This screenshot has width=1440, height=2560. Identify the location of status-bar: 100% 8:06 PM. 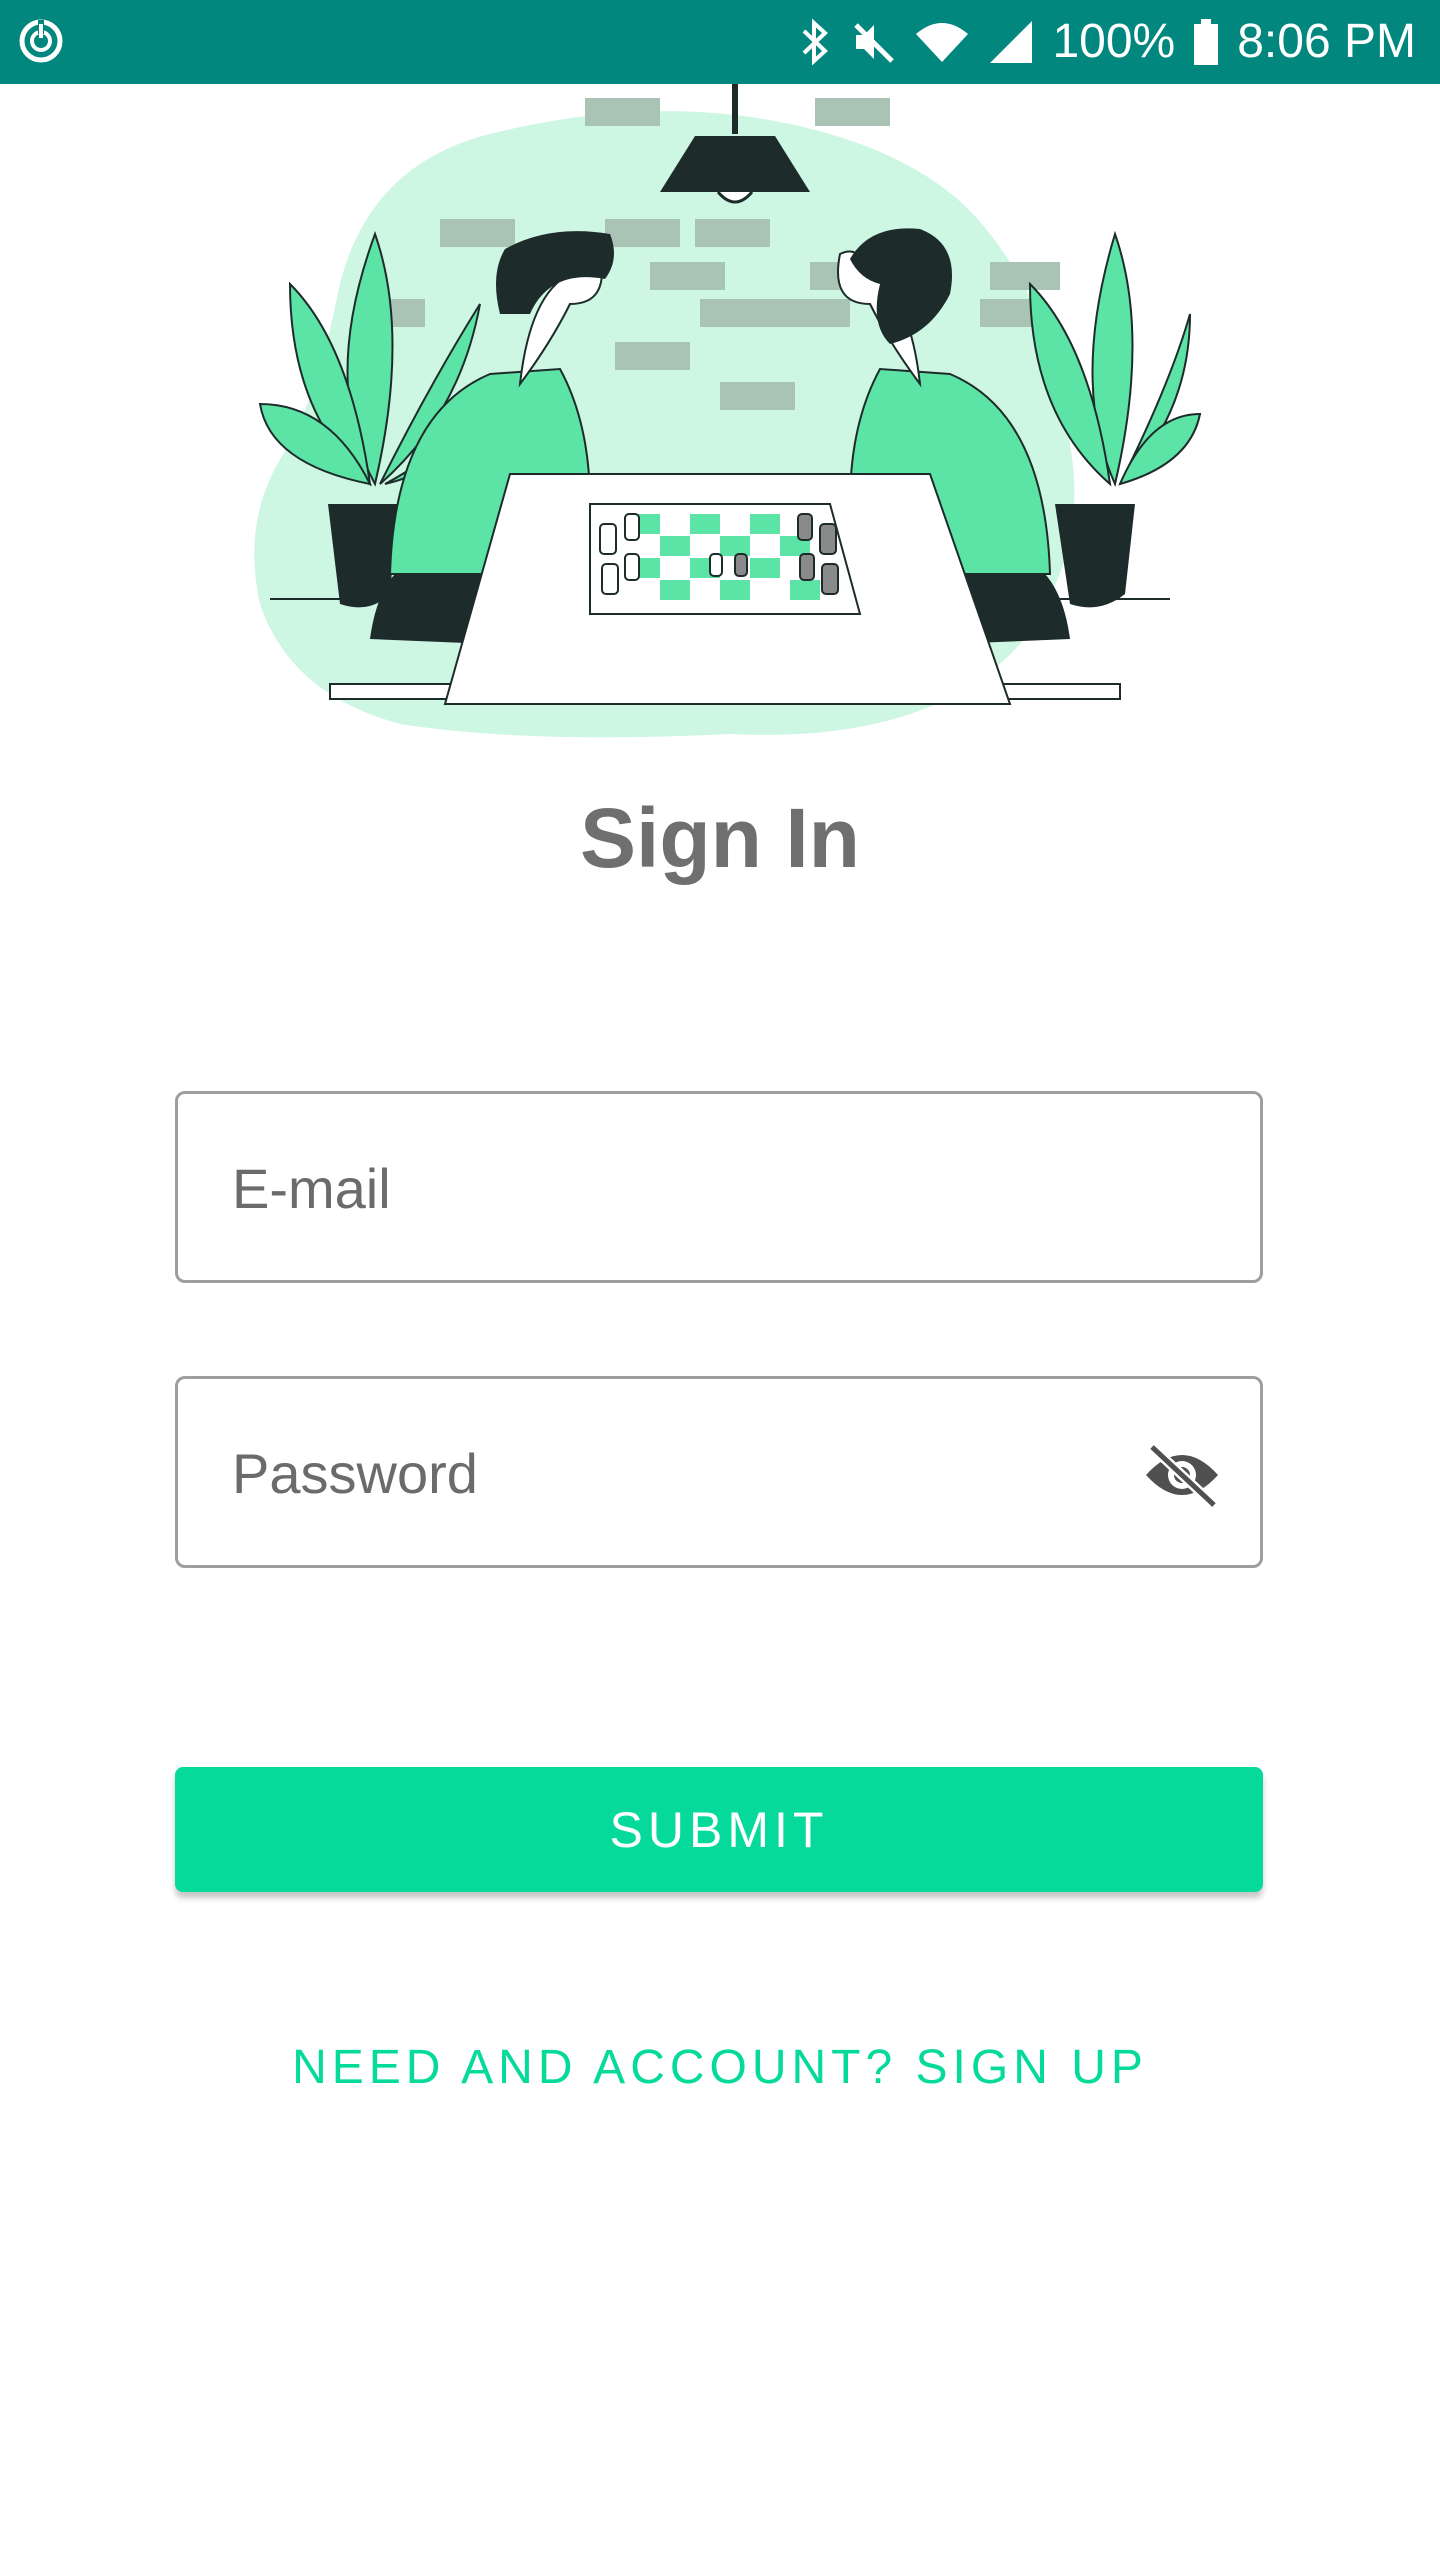
(720, 42).